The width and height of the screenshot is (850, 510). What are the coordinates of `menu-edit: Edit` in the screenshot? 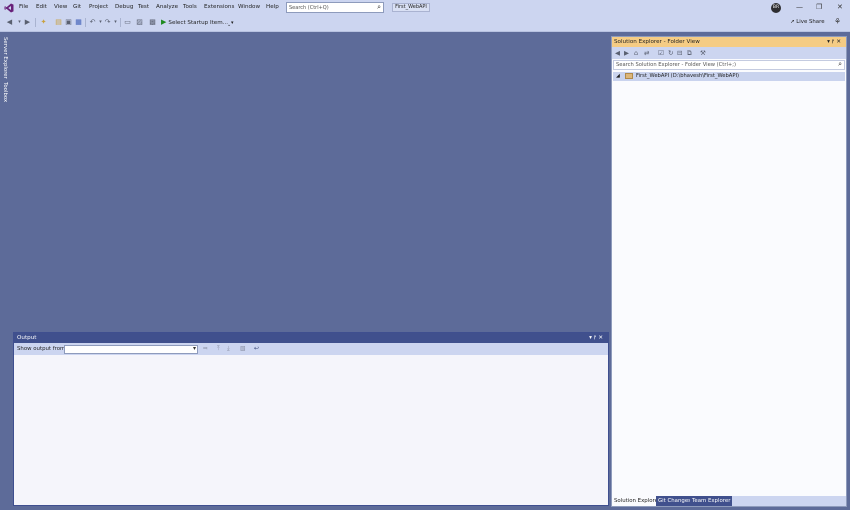 It's located at (41, 7).